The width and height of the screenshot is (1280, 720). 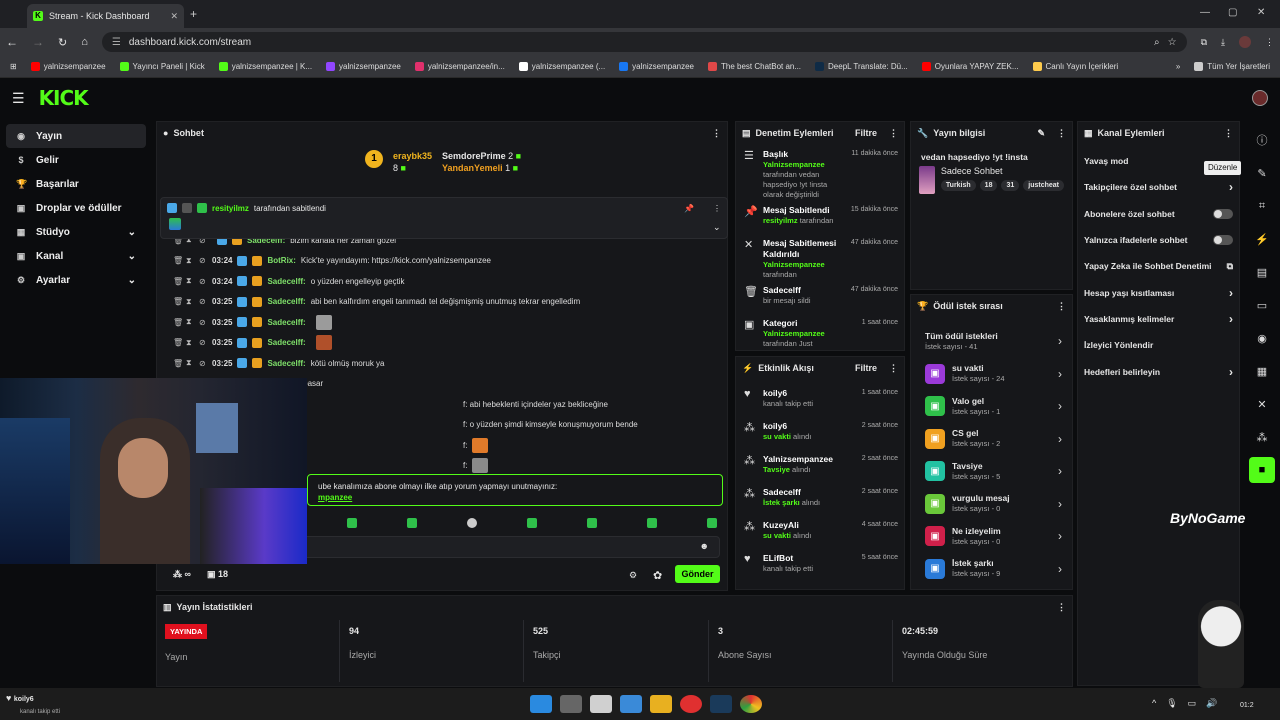 What do you see at coordinates (794, 333) in the screenshot?
I see `mod-action-user: Yalnizsempanzee` at bounding box center [794, 333].